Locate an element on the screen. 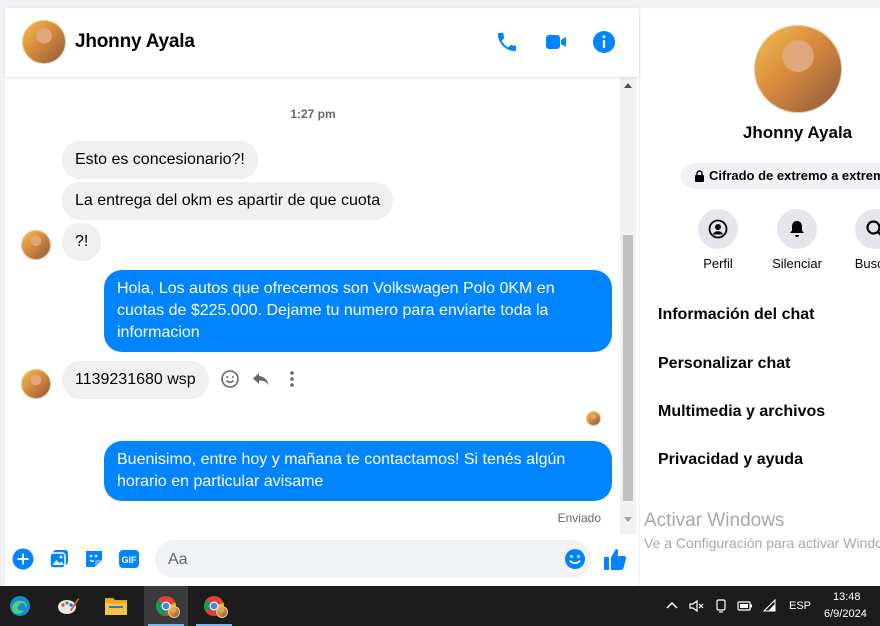  taskbar-edge is located at coordinates (22, 606).